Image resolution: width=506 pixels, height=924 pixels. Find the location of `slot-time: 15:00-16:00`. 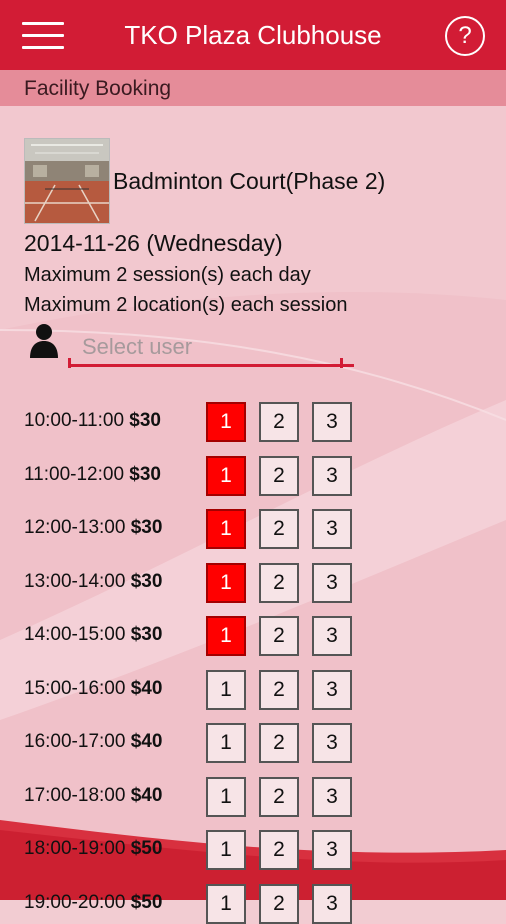

slot-time: 15:00-16:00 is located at coordinates (75, 688).